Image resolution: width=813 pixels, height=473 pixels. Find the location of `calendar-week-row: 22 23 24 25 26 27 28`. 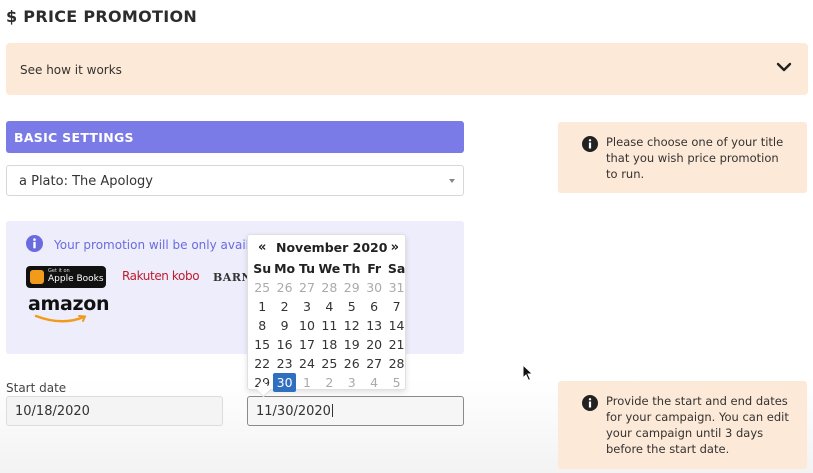

calendar-week-row: 22 23 24 25 26 27 28 is located at coordinates (329, 363).